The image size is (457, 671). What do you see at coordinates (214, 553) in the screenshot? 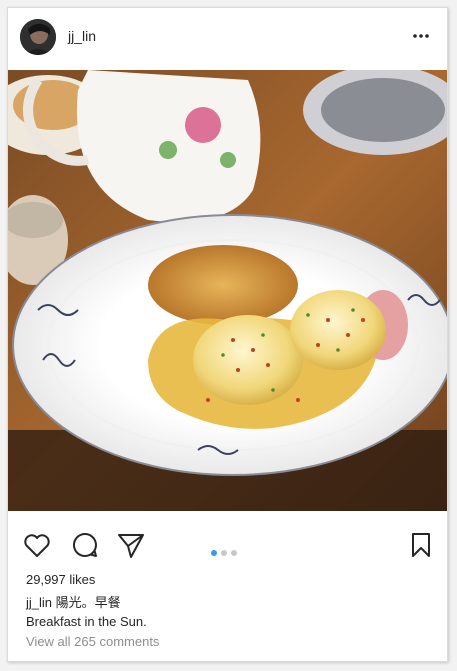
I see `carousel-dot-active` at bounding box center [214, 553].